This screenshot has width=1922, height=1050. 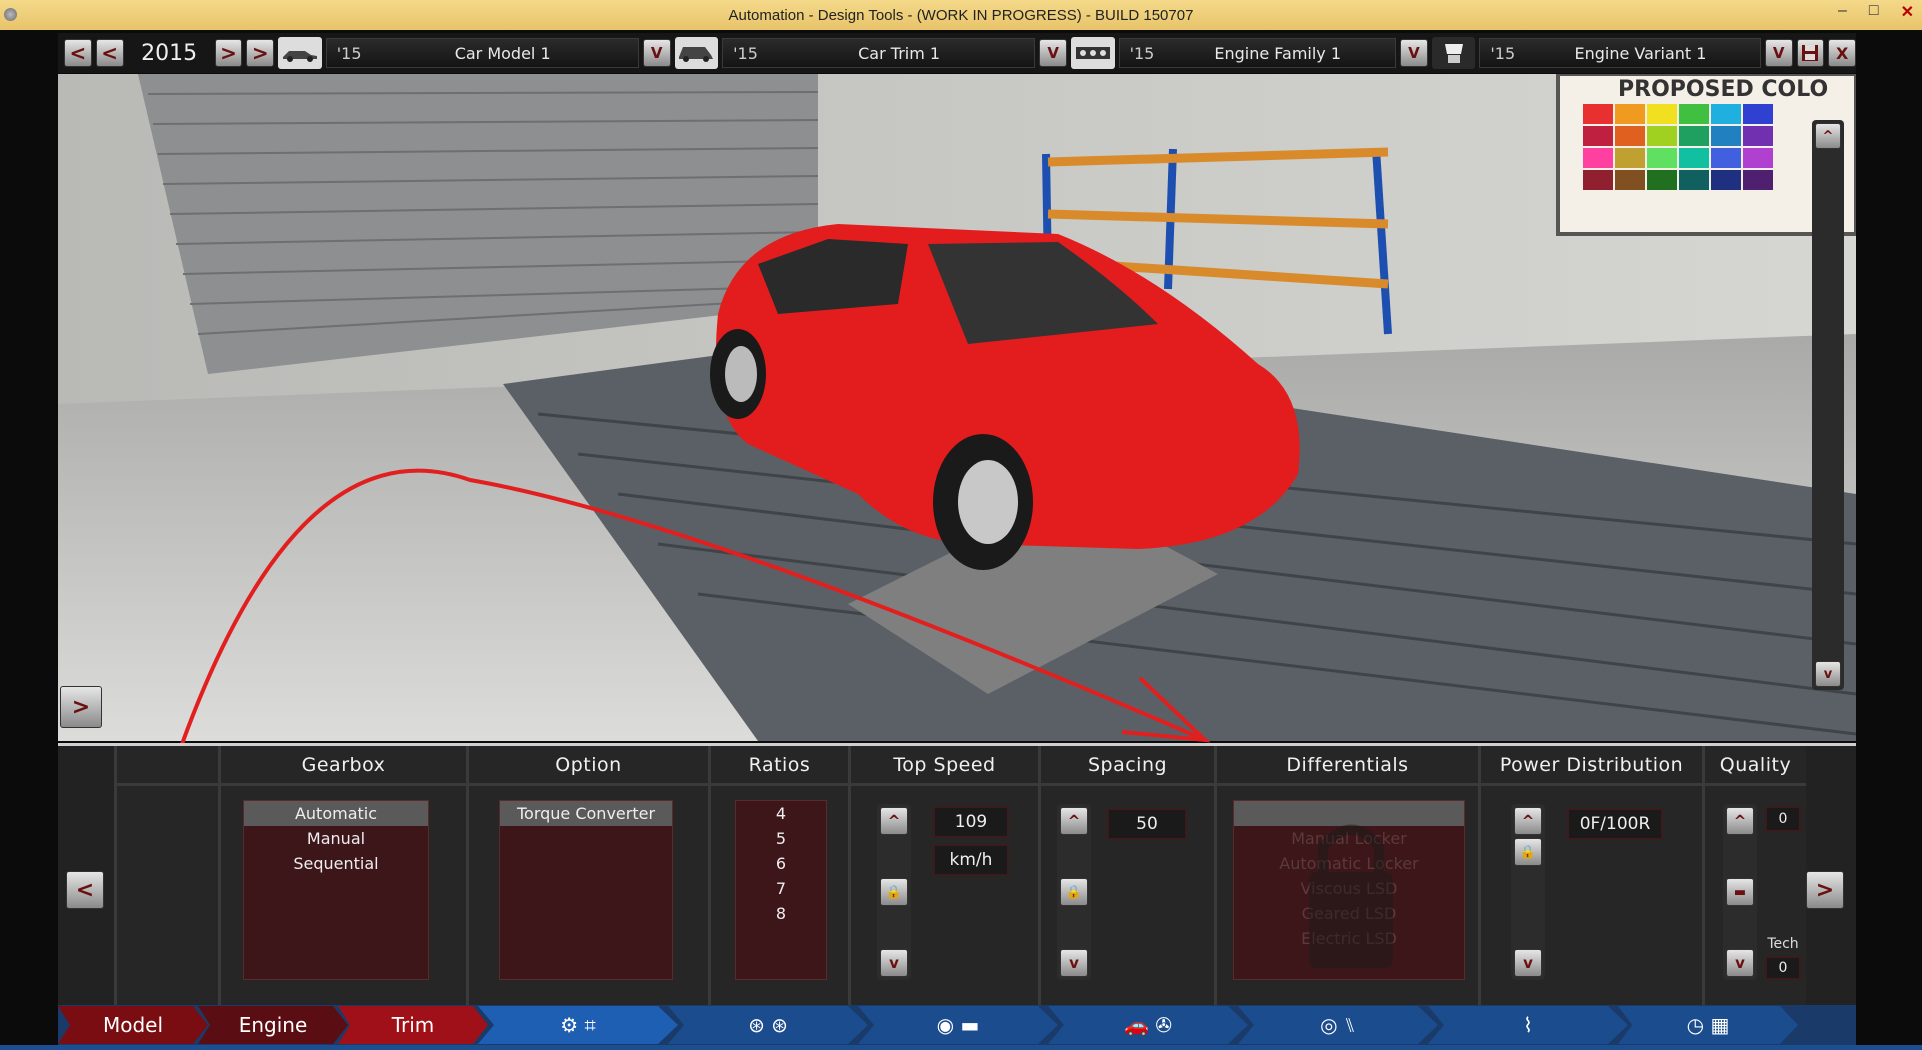 What do you see at coordinates (1503, 53) in the screenshot?
I see `engine-variant-year: '15` at bounding box center [1503, 53].